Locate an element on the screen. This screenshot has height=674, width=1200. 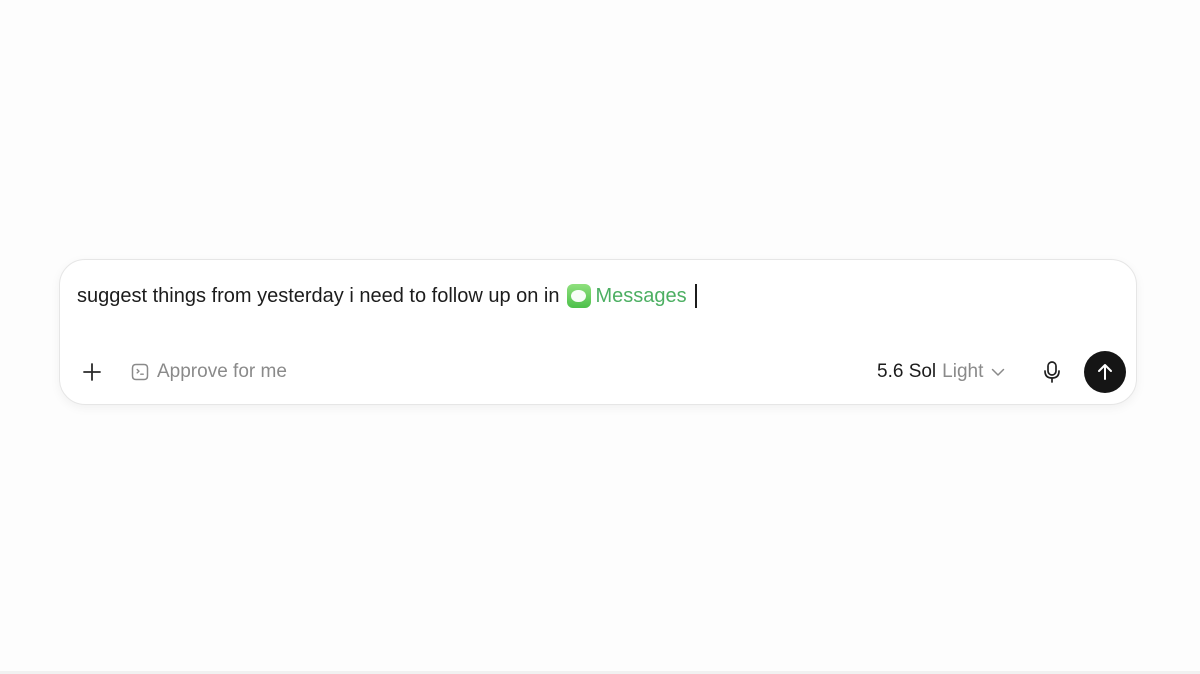
messages-app-icon is located at coordinates (578, 296).